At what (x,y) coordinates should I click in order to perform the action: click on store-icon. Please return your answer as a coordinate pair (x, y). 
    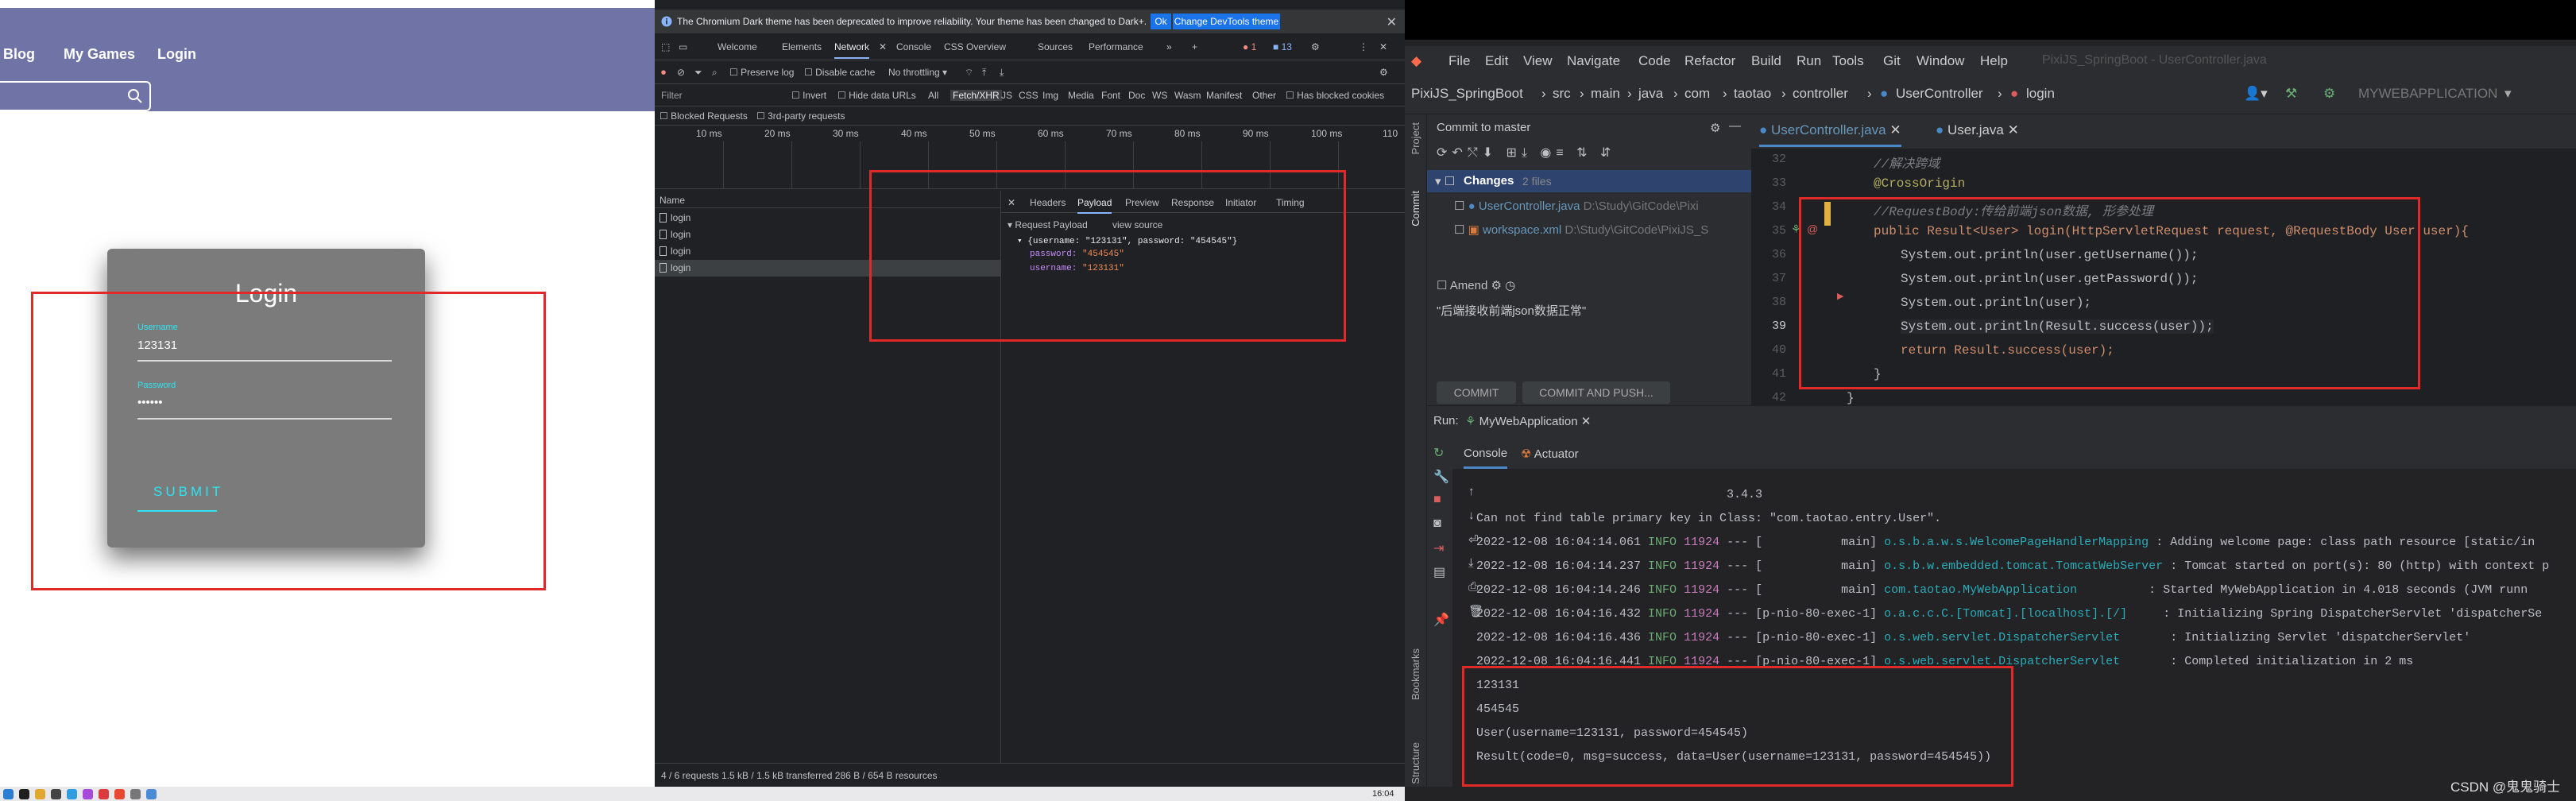
    Looking at the image, I should click on (151, 794).